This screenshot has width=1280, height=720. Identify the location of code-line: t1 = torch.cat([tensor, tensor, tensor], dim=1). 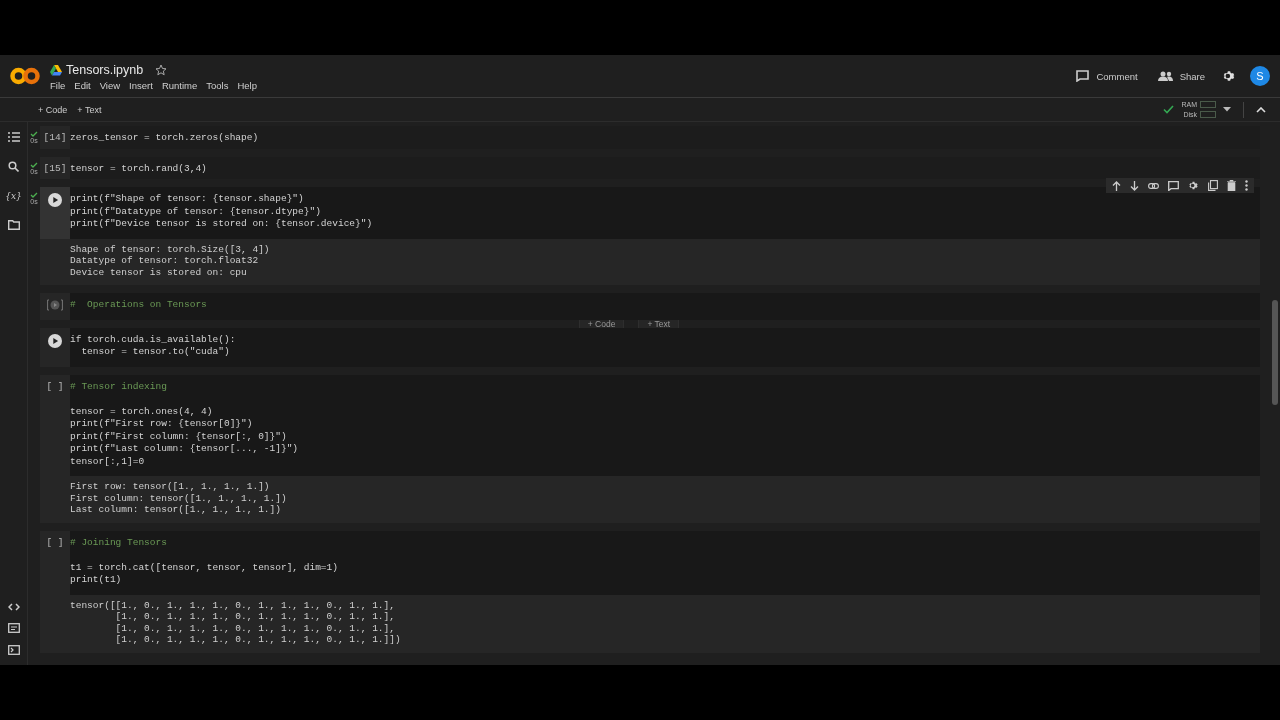
(204, 567).